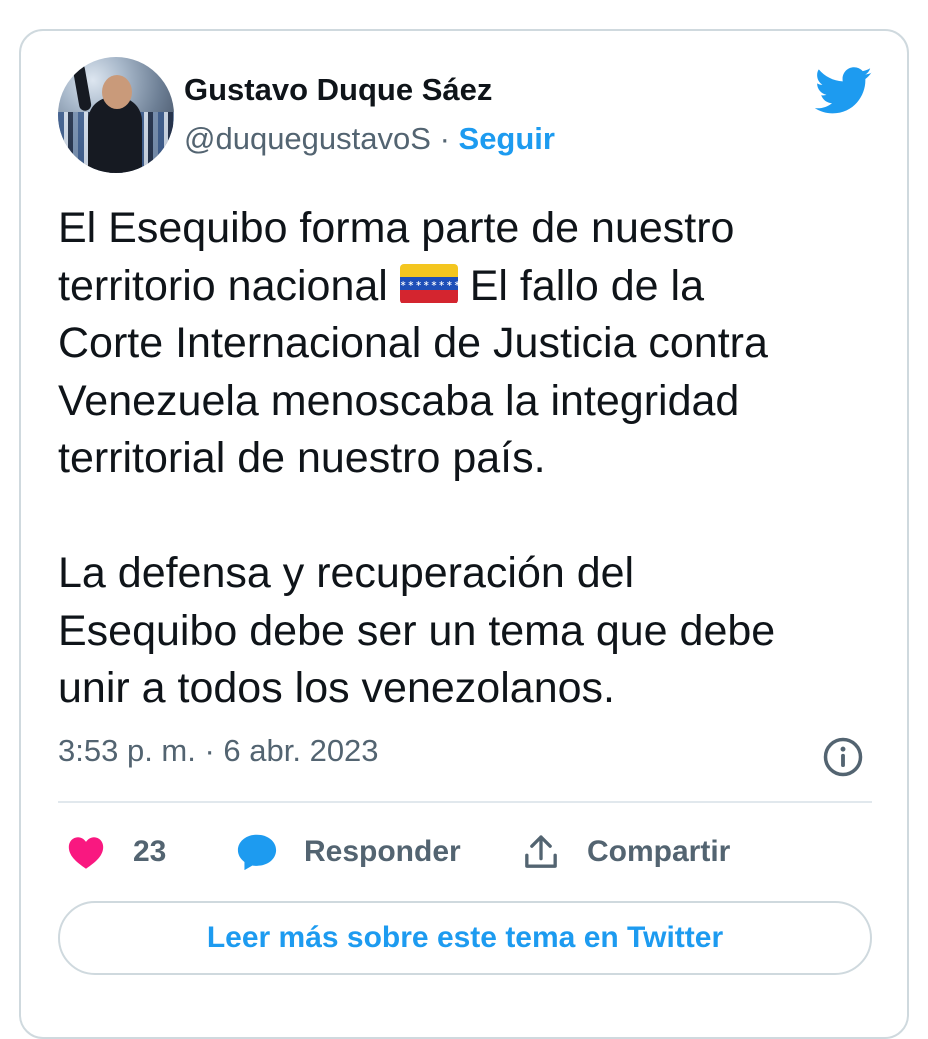 This screenshot has width=928, height=1039. I want to click on share-upload-icon, so click(541, 851).